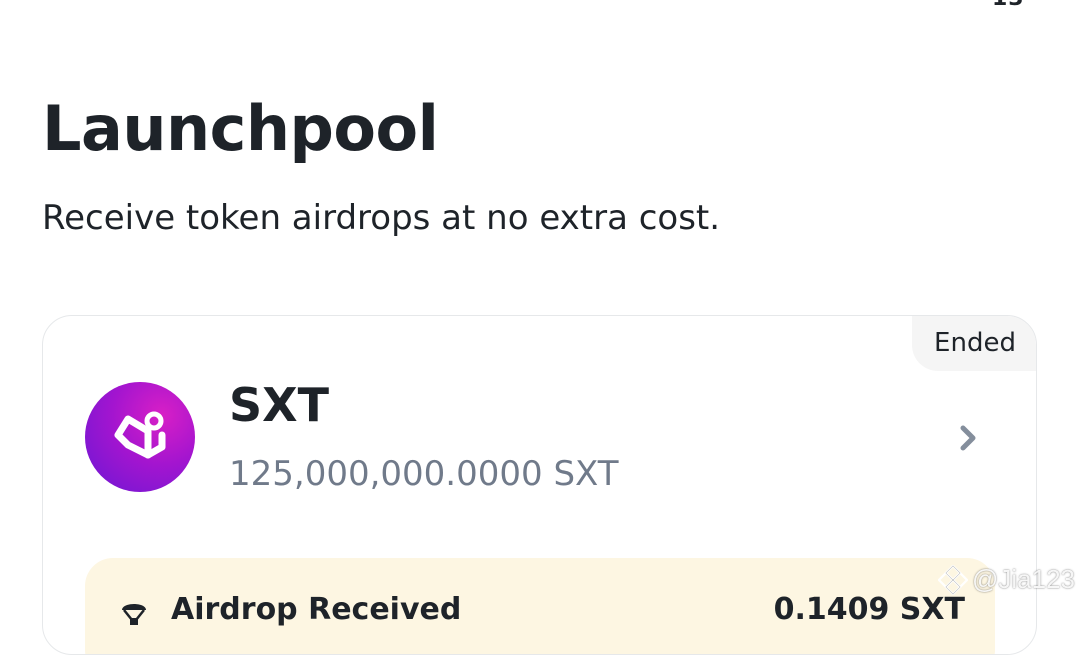  Describe the element at coordinates (869, 609) in the screenshot. I see `airdrop-received-value: 0.1409 SXT` at that location.